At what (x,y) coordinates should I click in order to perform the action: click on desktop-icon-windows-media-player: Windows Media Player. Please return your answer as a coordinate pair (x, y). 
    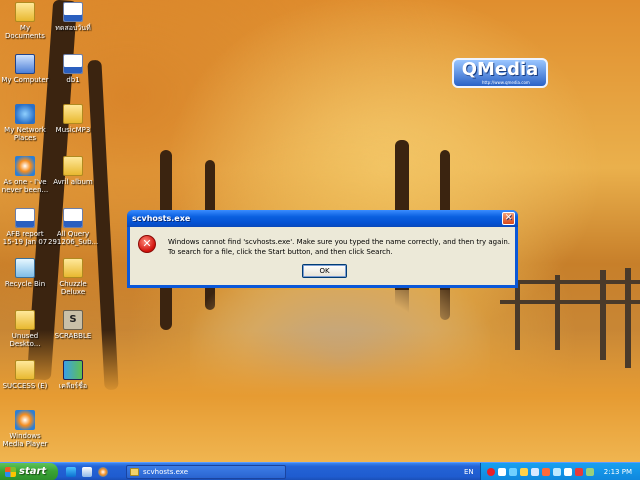
    Looking at the image, I should click on (25, 429).